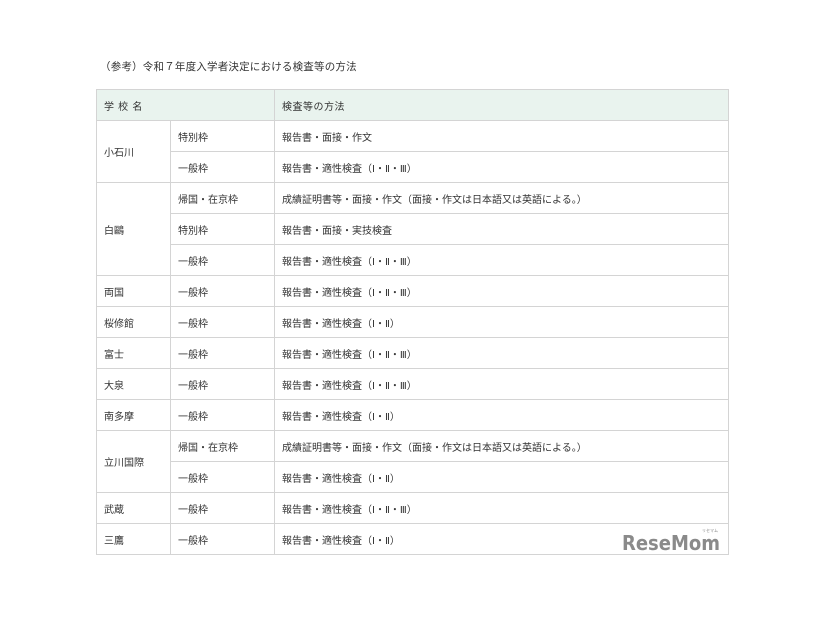 This screenshot has height=620, width=826. Describe the element at coordinates (133, 415) in the screenshot. I see `school-name-cell: 南多摩` at that location.